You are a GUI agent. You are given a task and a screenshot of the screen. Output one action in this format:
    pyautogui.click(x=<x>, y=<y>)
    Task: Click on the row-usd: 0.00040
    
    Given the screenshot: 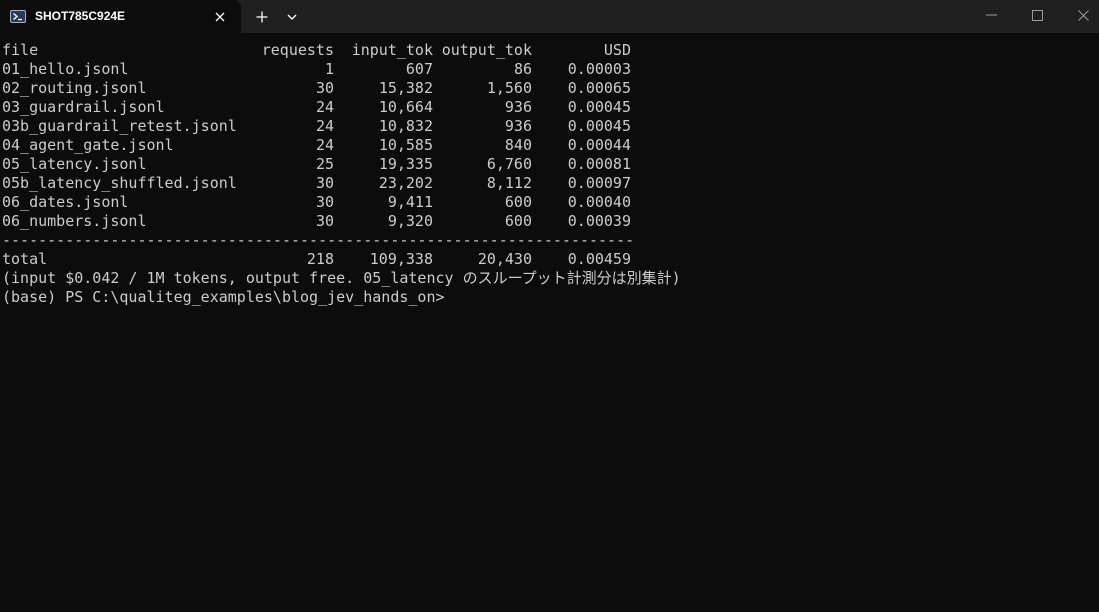 What is the action you would take?
    pyautogui.click(x=599, y=202)
    